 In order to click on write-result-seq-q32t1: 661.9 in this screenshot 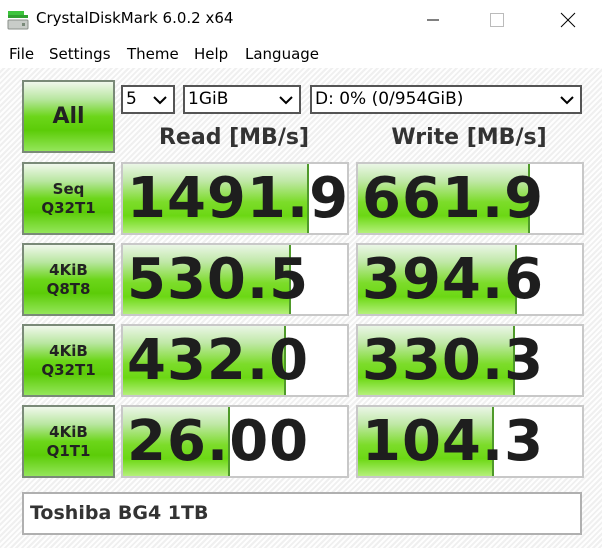, I will do `click(470, 198)`.